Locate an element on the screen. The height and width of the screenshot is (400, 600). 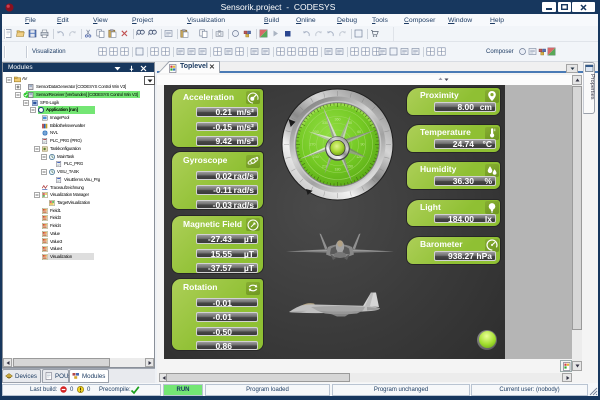
svg-text: 240 is located at coordinates (316, 157).